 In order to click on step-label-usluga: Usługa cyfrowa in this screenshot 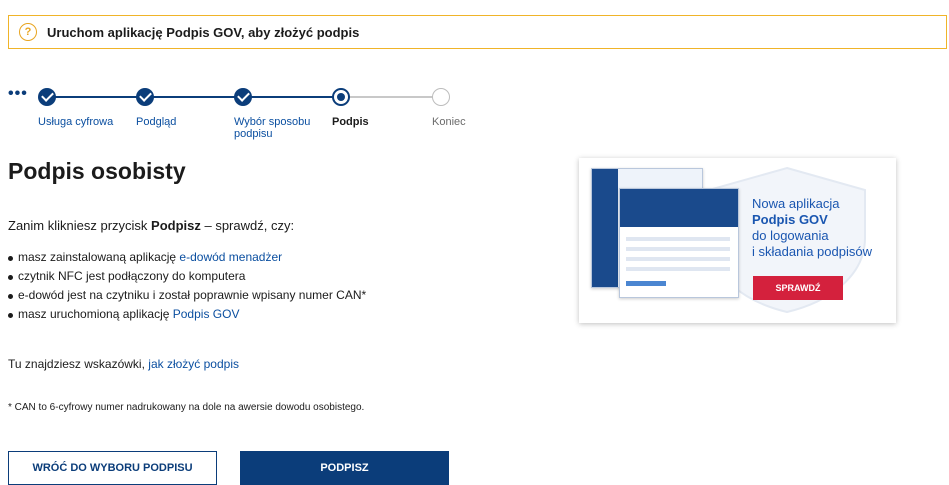, I will do `click(75, 122)`.